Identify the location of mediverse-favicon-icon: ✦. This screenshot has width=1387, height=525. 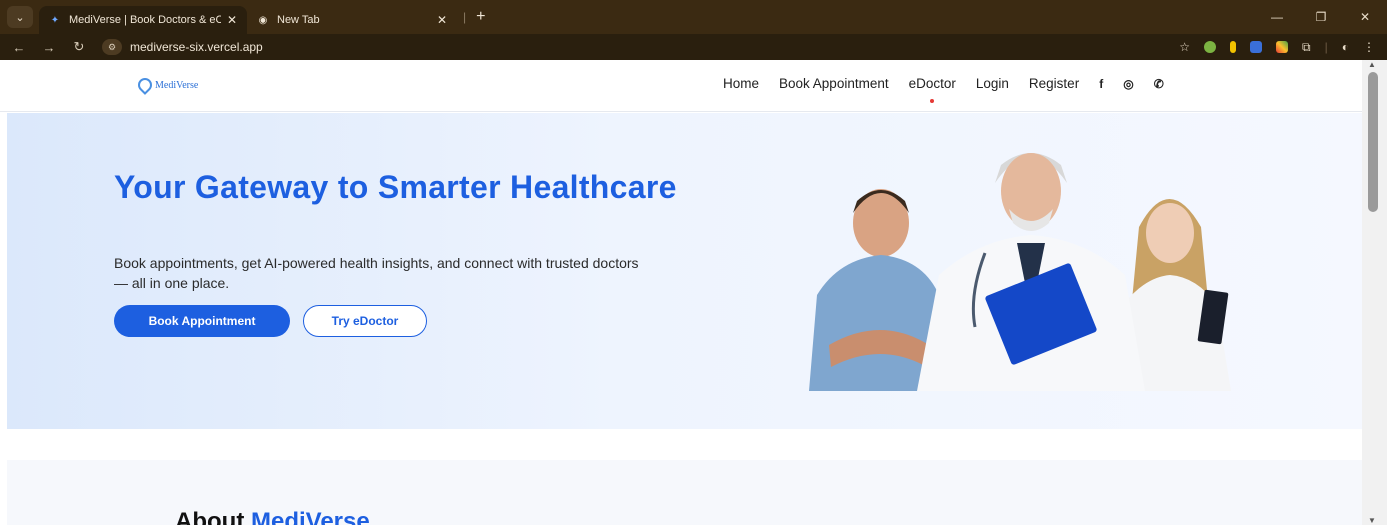
(55, 20).